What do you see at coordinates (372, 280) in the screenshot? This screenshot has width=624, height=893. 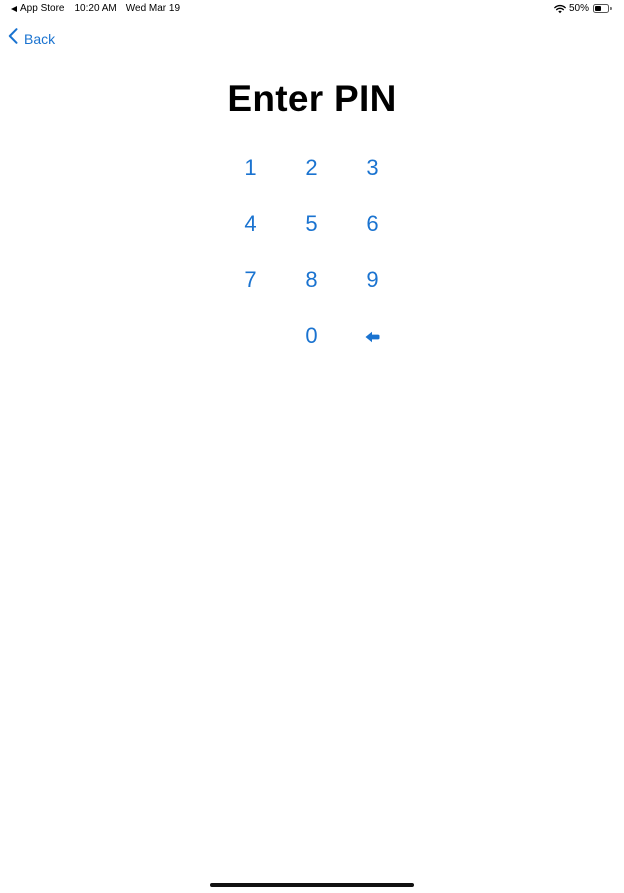 I see `keypad-key-9: 9` at bounding box center [372, 280].